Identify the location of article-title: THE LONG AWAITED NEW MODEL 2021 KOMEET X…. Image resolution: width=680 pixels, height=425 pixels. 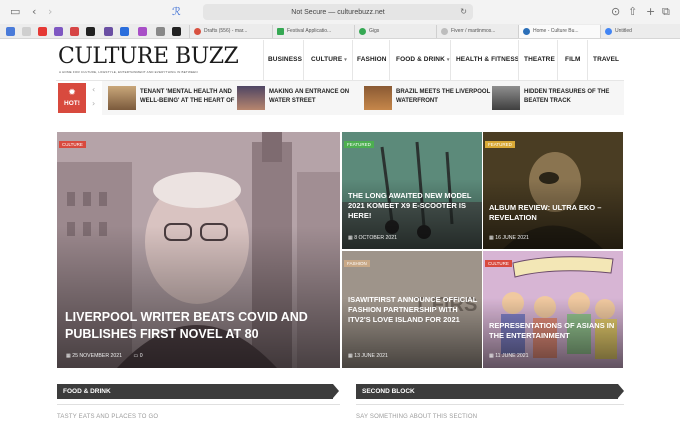
(413, 206).